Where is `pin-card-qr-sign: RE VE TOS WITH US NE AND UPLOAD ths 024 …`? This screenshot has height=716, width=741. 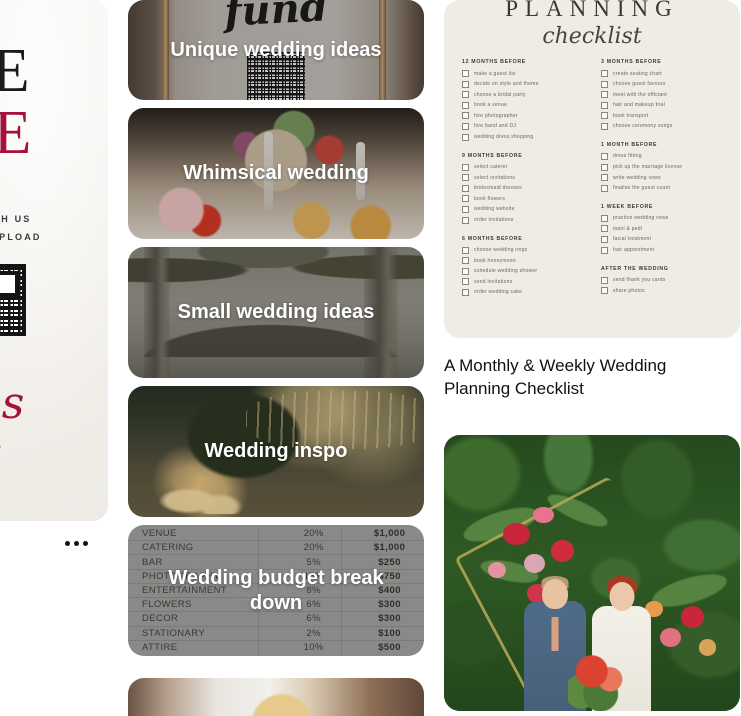 pin-card-qr-sign: RE VE TOS WITH US NE AND UPLOAD ths 024 … is located at coordinates (54, 305).